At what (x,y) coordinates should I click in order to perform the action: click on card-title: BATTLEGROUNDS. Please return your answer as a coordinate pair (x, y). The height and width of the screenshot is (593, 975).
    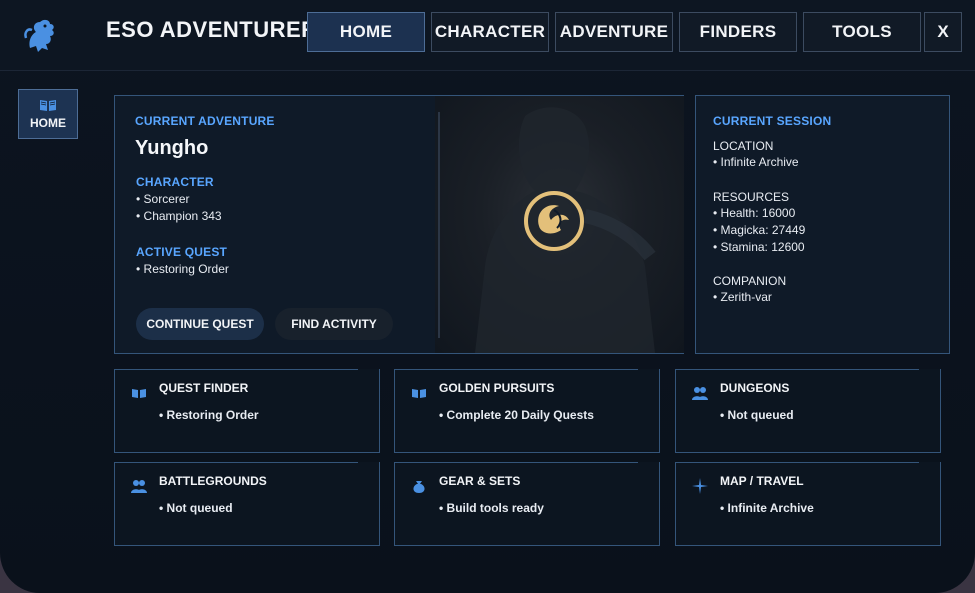
    Looking at the image, I should click on (213, 481).